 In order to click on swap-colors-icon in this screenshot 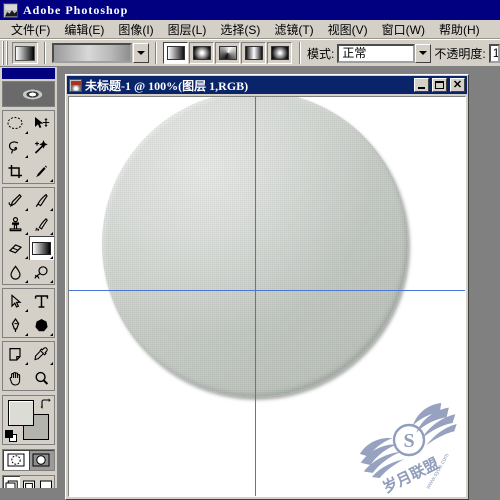, I will do `click(45, 403)`.